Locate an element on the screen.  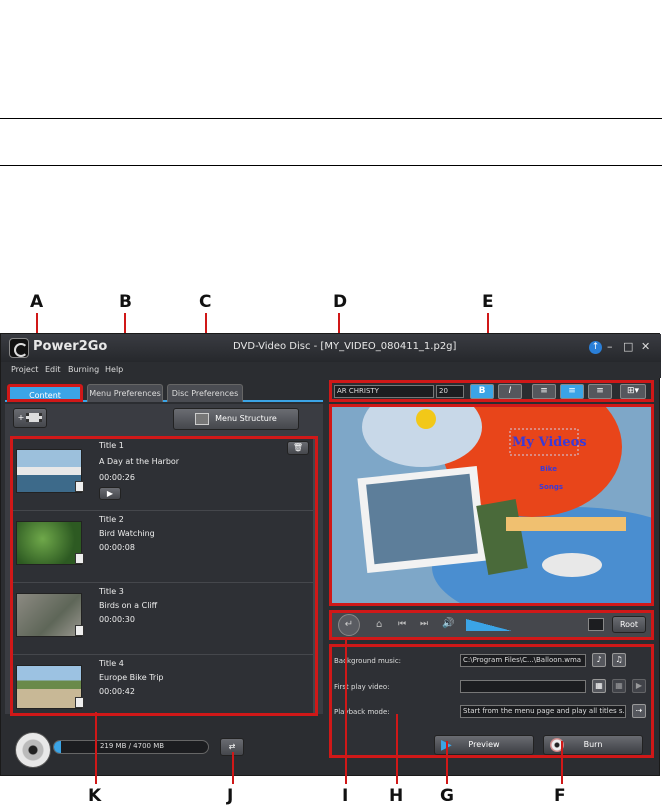
menu-structure-button: Menu Structure is located at coordinates (236, 419).